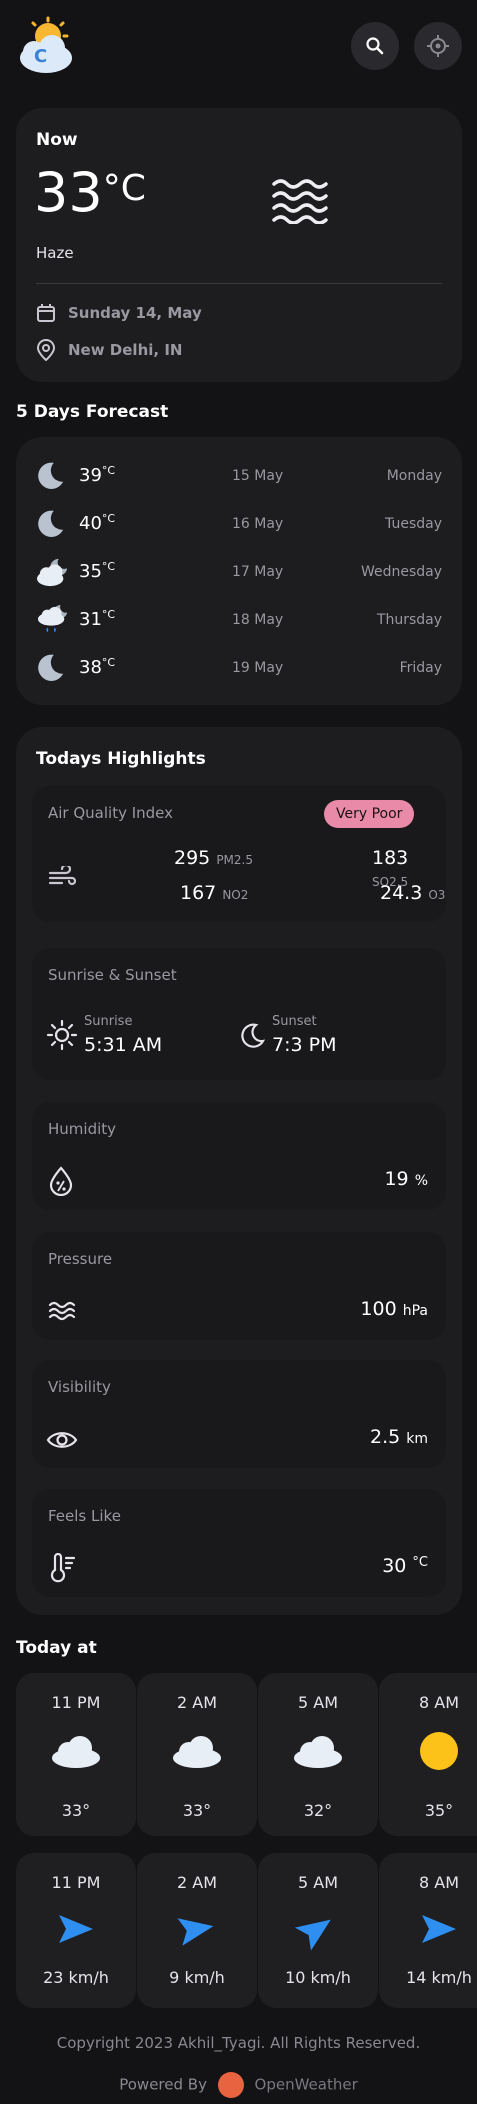  I want to click on forecast-date: 16 May, so click(258, 524).